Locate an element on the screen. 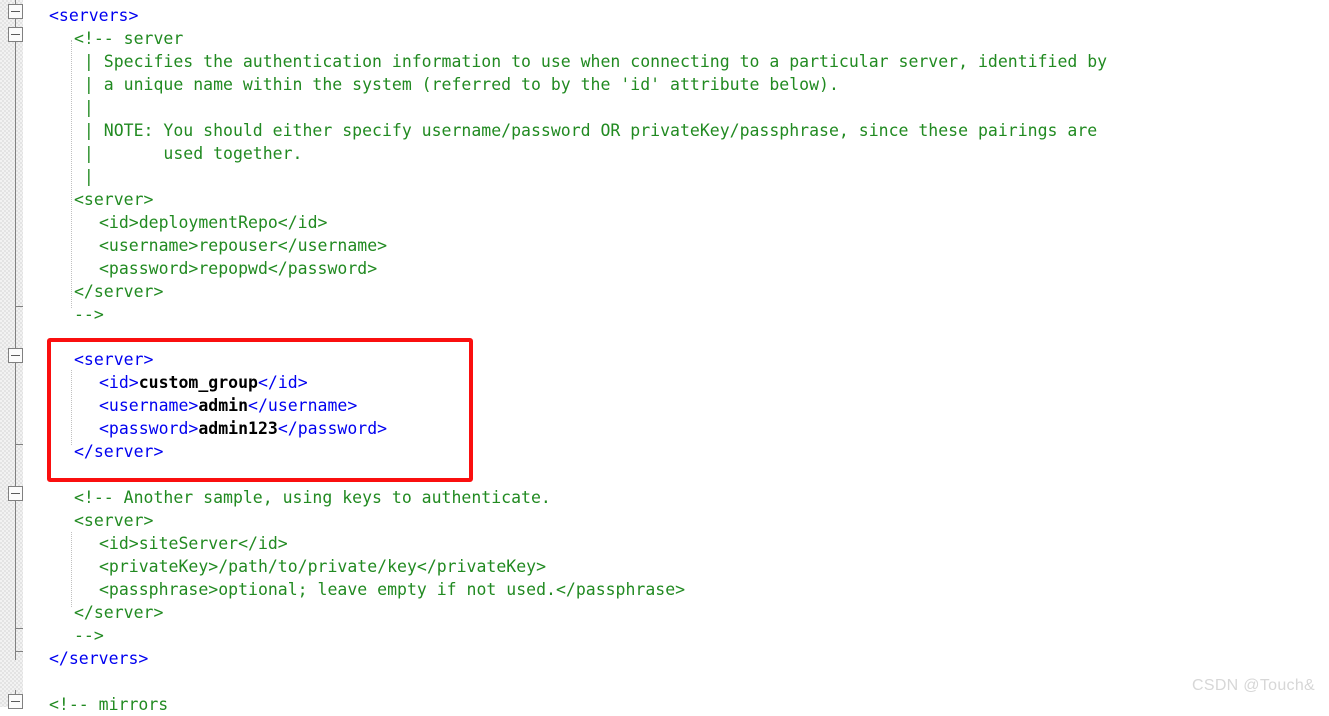 The image size is (1329, 716). line-comment-close-seg-0: --> is located at coordinates (89, 314).